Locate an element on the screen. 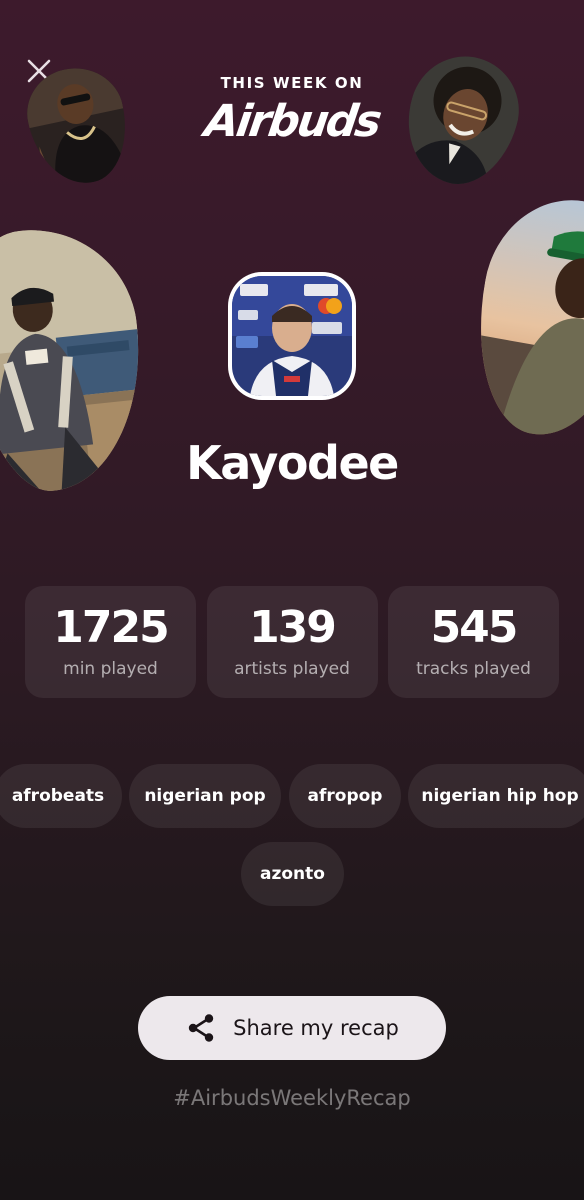 This screenshot has width=584, height=1200. share-icon is located at coordinates (201, 1028).